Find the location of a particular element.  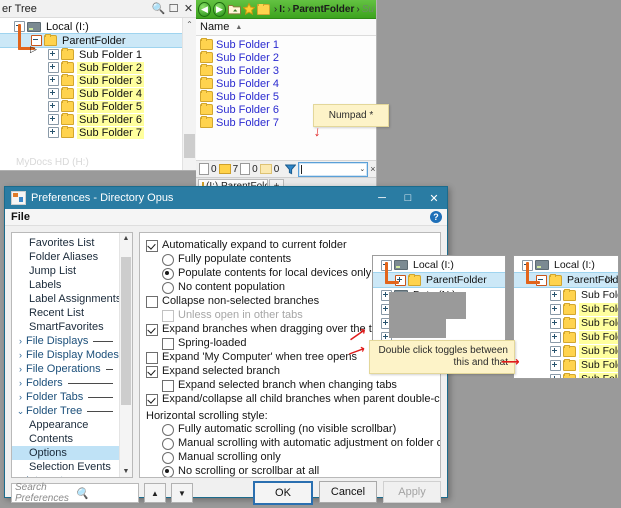

breadcrumb-part-1: ParentFolder is located at coordinates (324, 9).